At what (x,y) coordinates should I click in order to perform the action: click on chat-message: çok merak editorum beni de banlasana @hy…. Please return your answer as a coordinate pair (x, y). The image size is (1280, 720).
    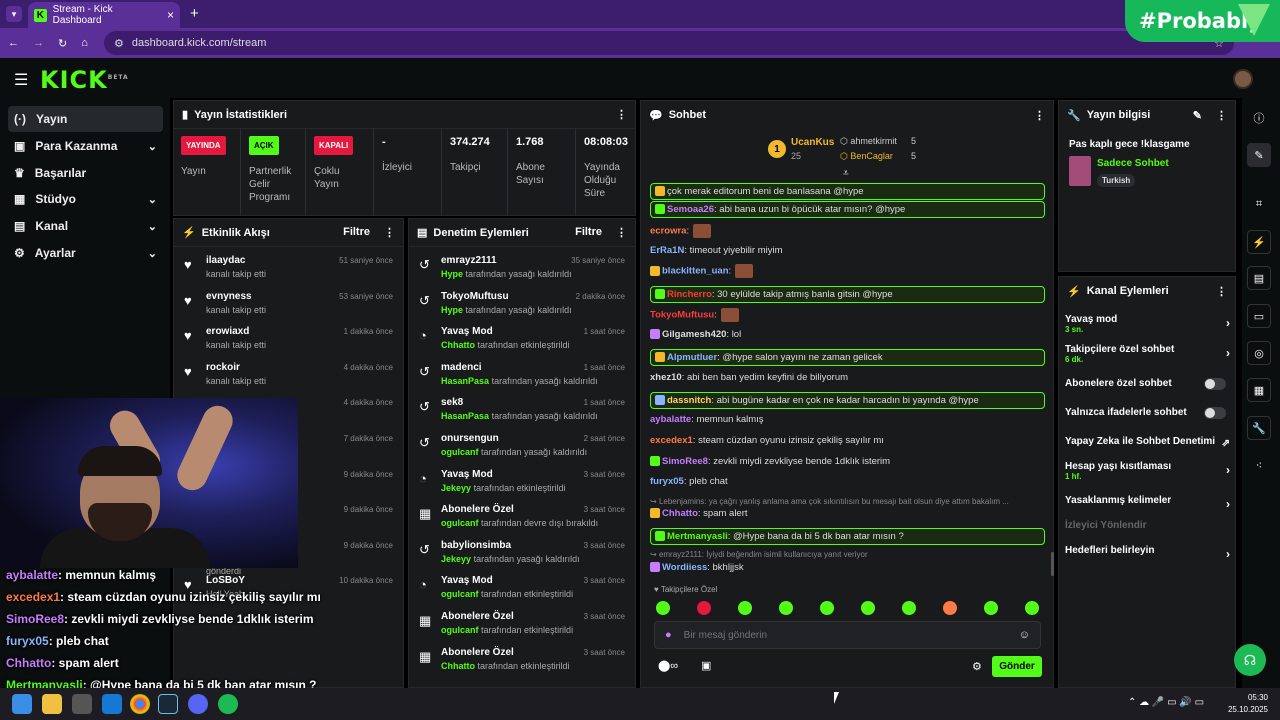
    Looking at the image, I should click on (847, 191).